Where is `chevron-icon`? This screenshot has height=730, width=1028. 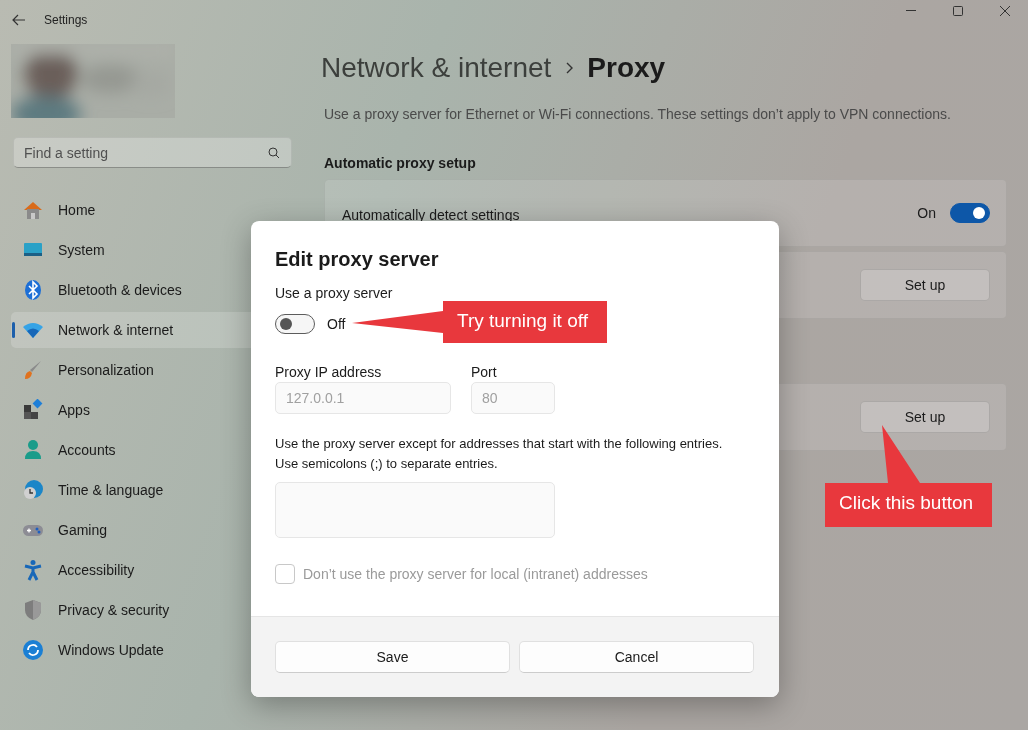 chevron-icon is located at coordinates (569, 68).